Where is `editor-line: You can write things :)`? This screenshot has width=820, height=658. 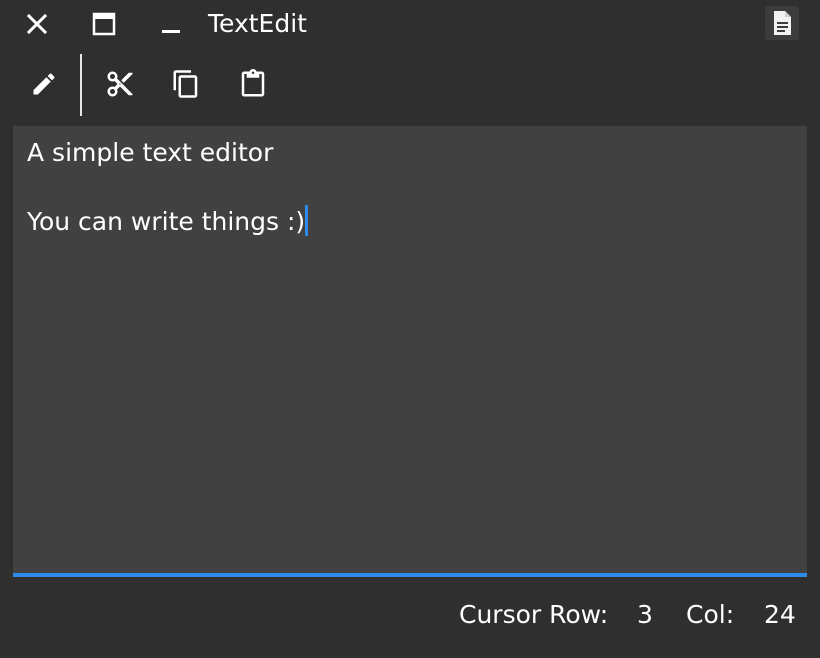
editor-line: You can write things :) is located at coordinates (166, 221).